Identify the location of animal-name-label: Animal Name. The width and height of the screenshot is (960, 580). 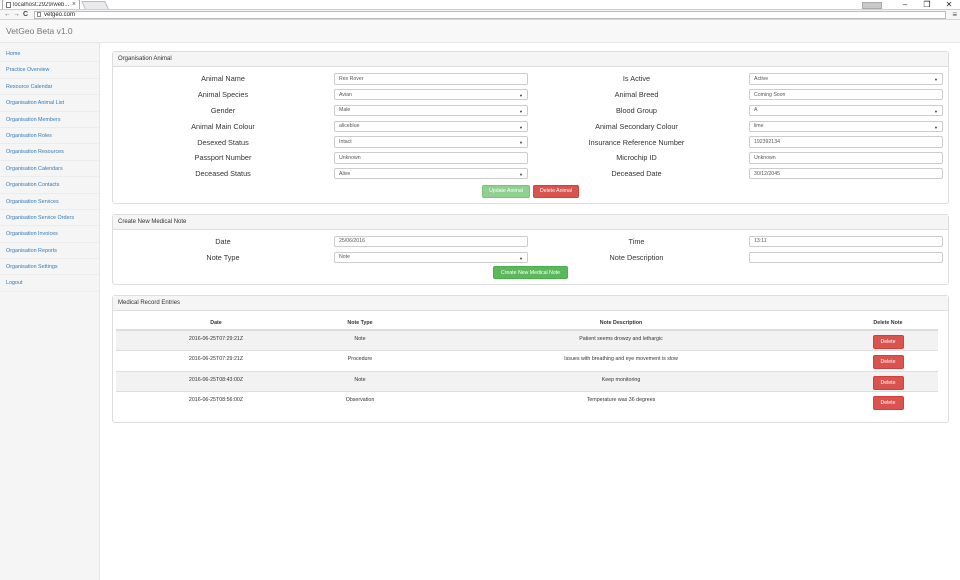
(223, 79).